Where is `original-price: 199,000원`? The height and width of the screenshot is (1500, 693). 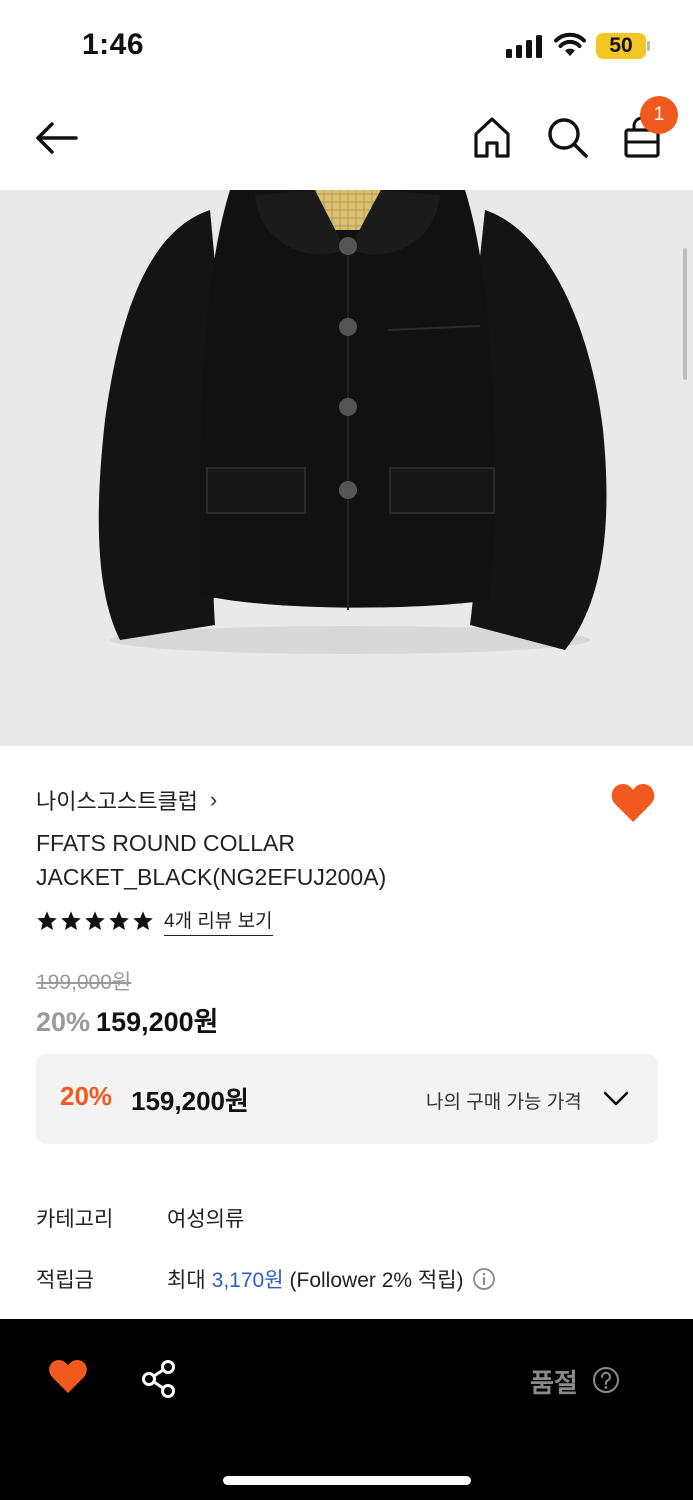 original-price: 199,000원 is located at coordinates (84, 982).